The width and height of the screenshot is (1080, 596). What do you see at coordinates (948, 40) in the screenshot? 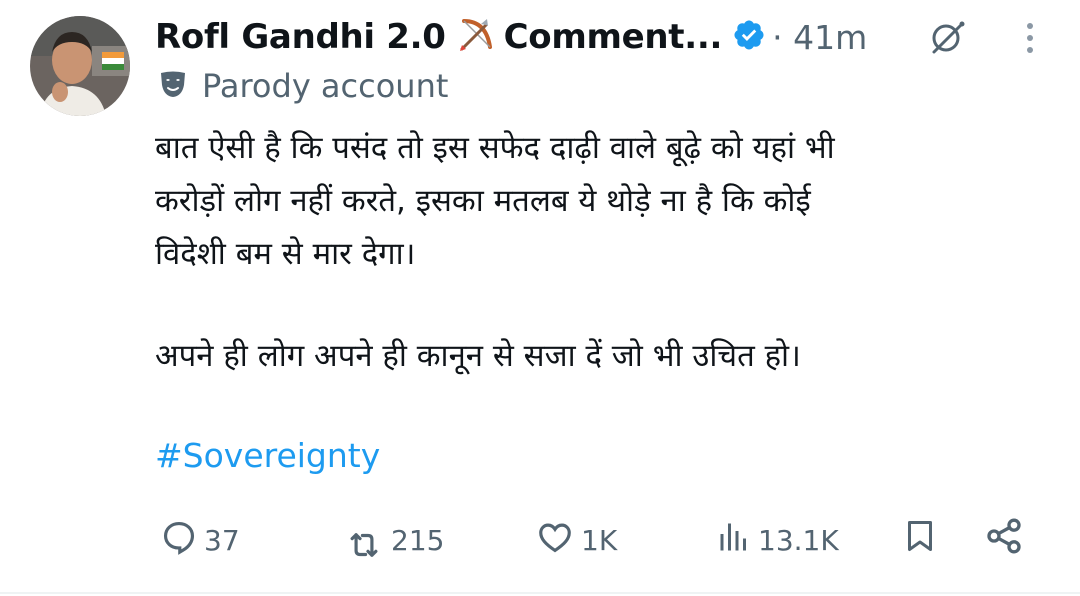
I see `grok-icon` at bounding box center [948, 40].